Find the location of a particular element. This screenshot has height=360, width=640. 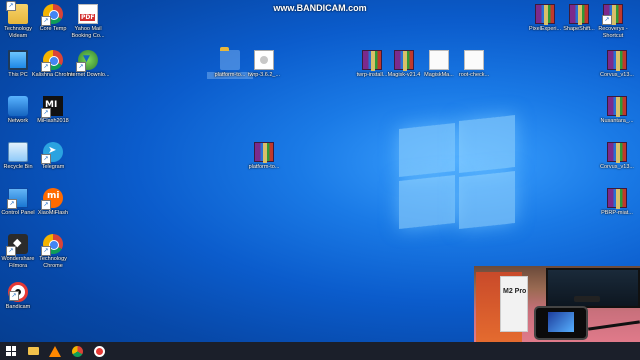

desktop-icon-label: XiaoMiFlash is located at coordinates (53, 213).